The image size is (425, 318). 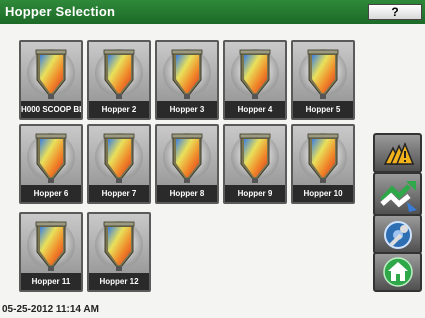 I want to click on alarm-warning-icon, so click(x=399, y=153).